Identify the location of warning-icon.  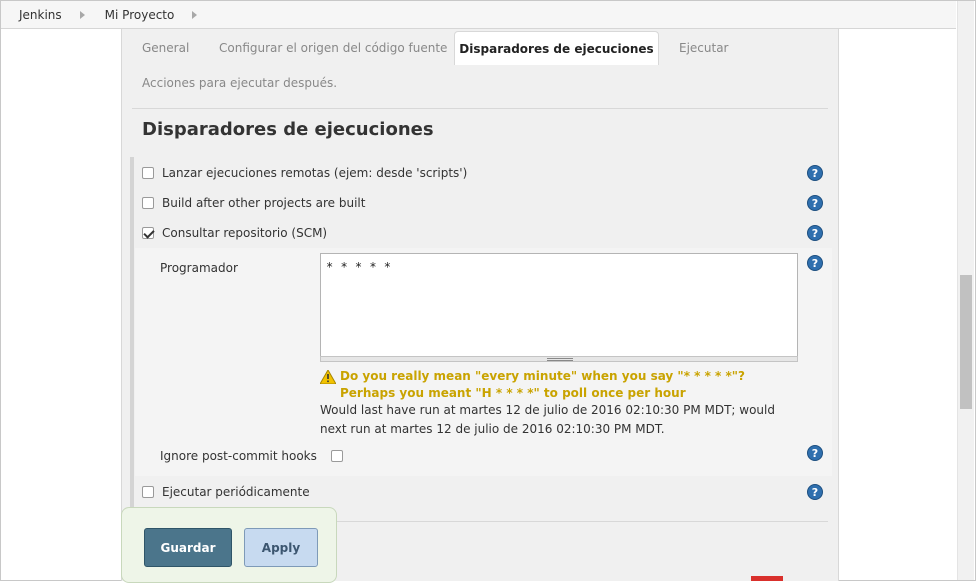
(328, 377).